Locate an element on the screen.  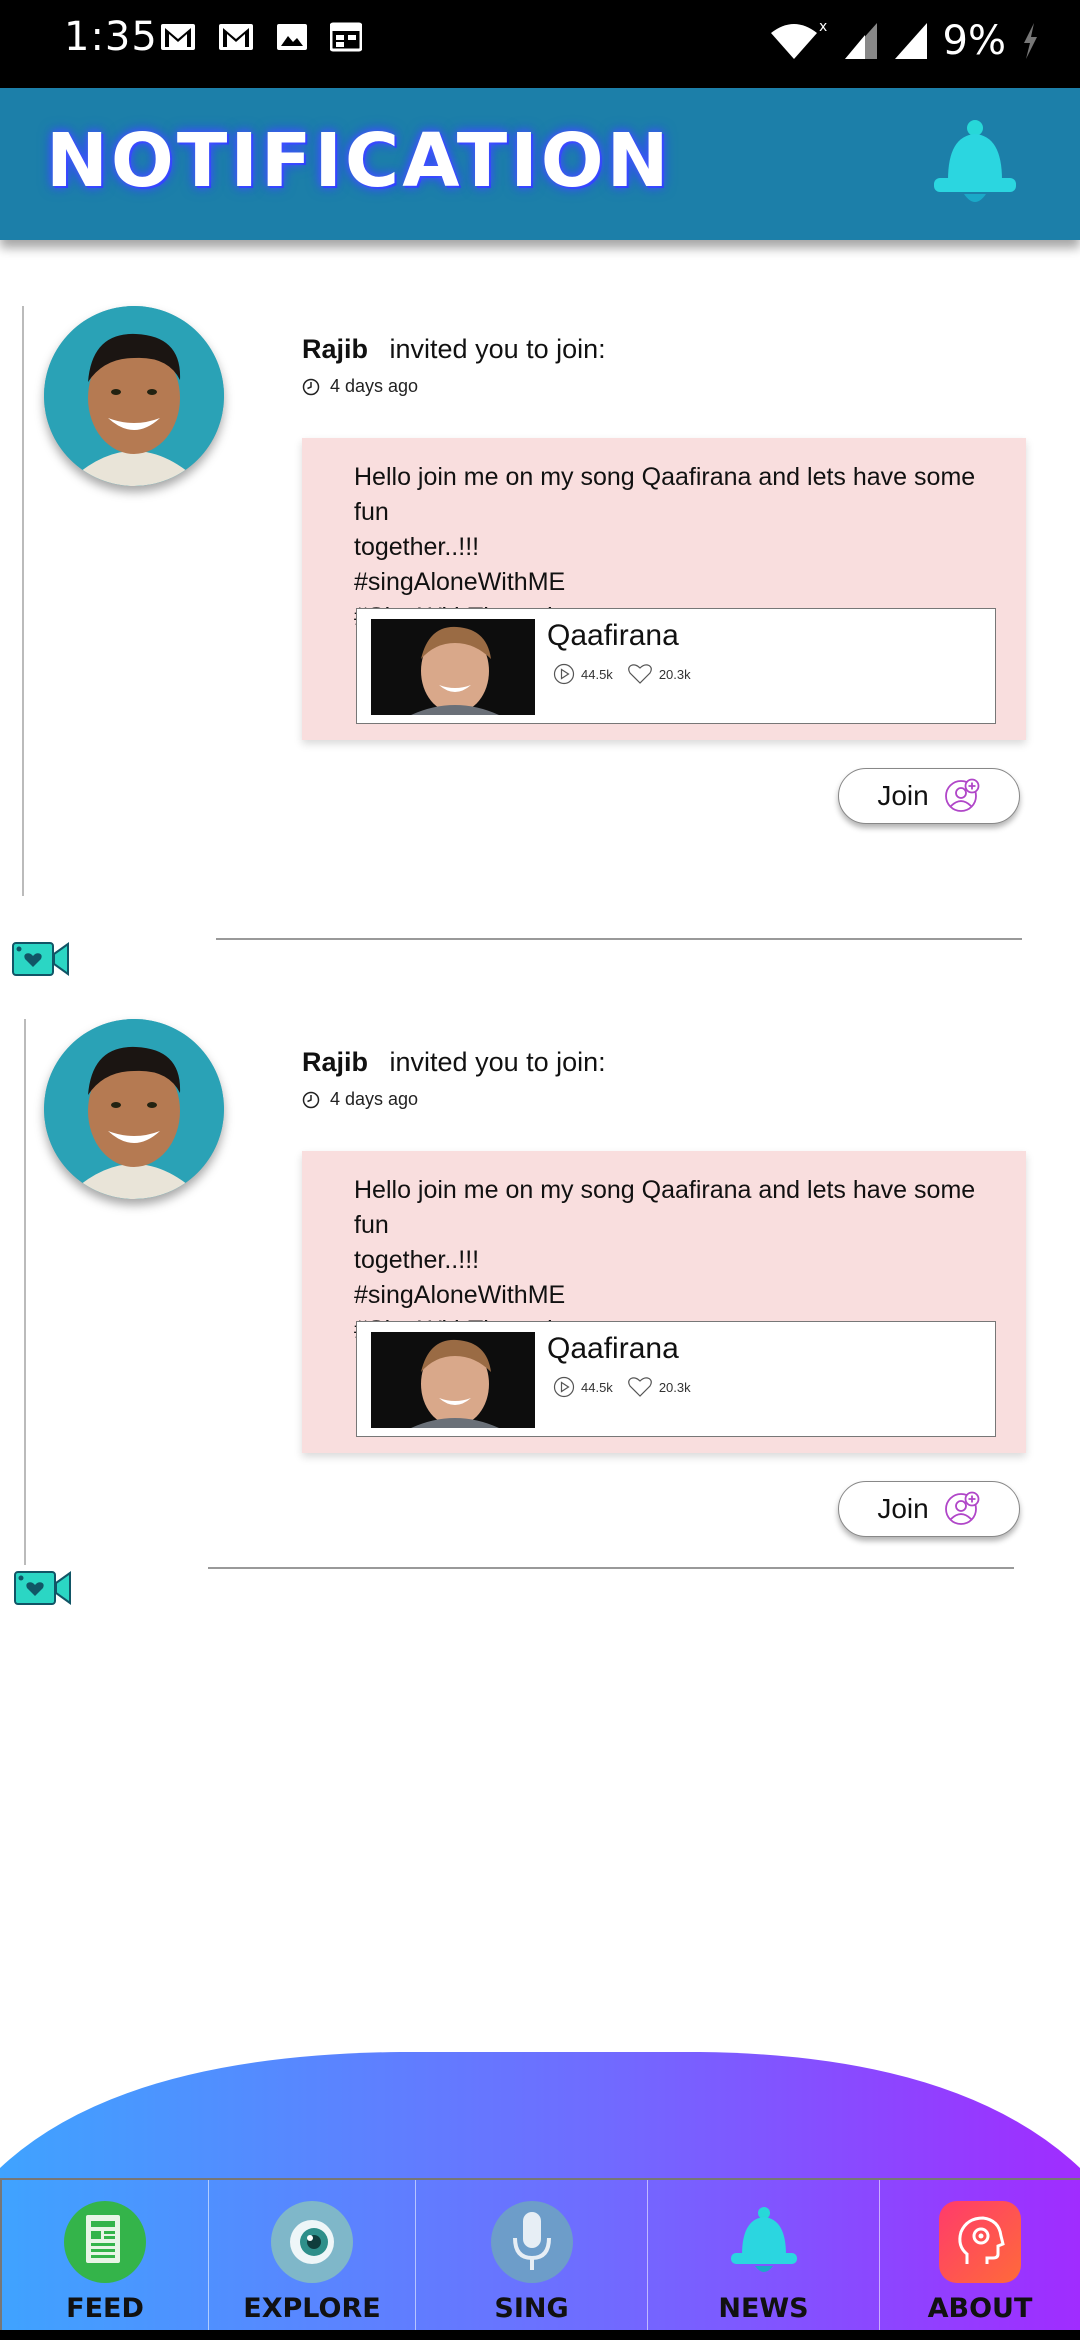
nav-label-explore: EXPLORE is located at coordinates (312, 2308).